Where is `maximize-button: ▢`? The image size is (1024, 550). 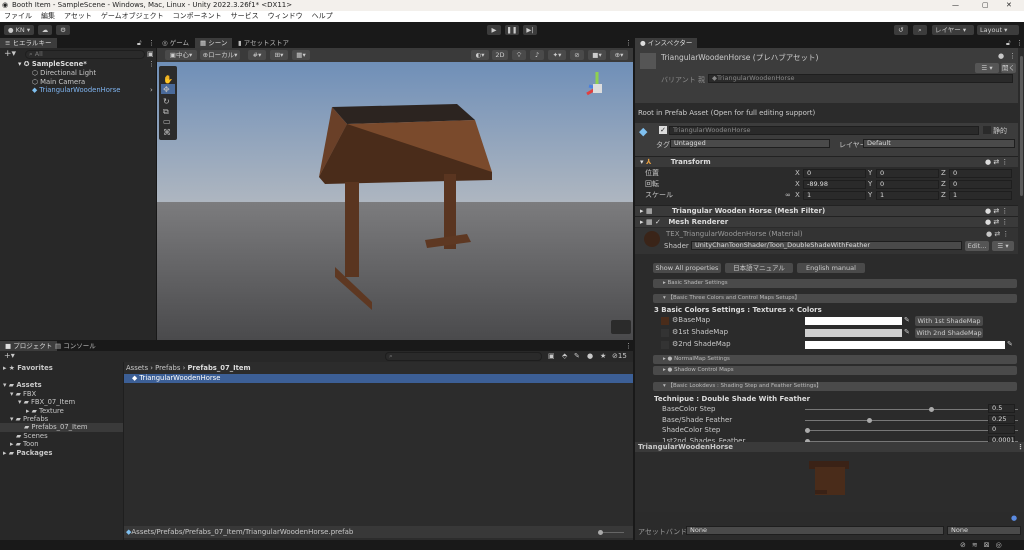
maximize-button: ▢ is located at coordinates (985, 5).